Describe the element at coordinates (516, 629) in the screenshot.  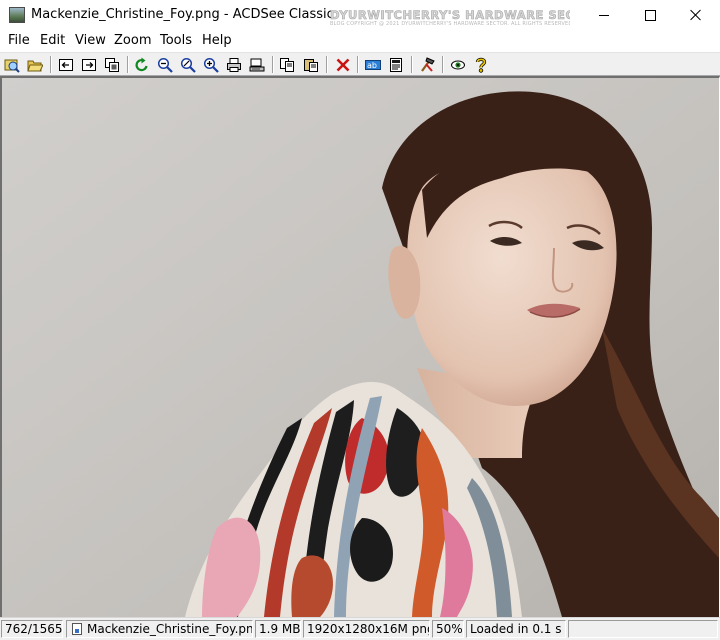
I see `status-load-time: Loaded in 0.1 s` at that location.